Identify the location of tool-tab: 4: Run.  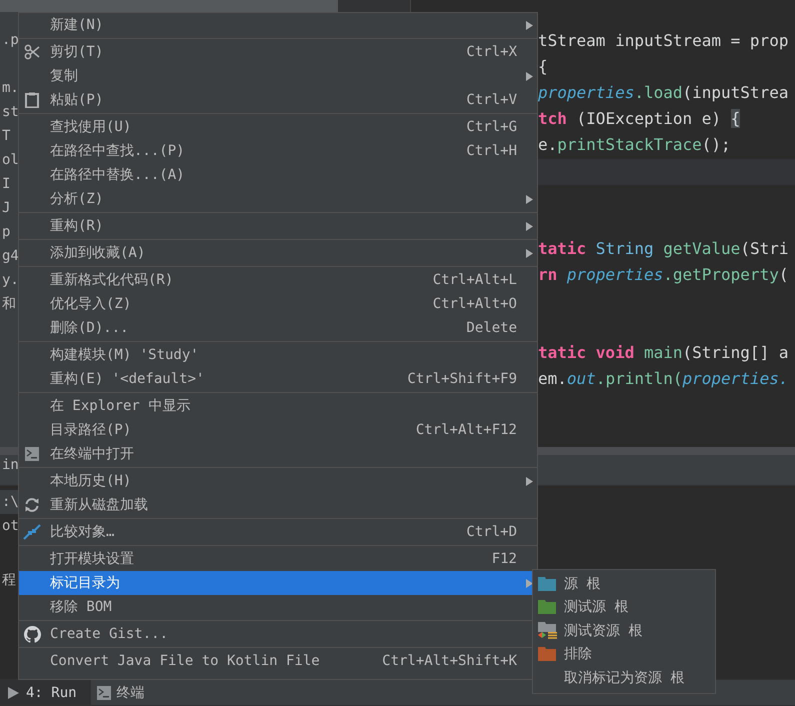
(45, 692).